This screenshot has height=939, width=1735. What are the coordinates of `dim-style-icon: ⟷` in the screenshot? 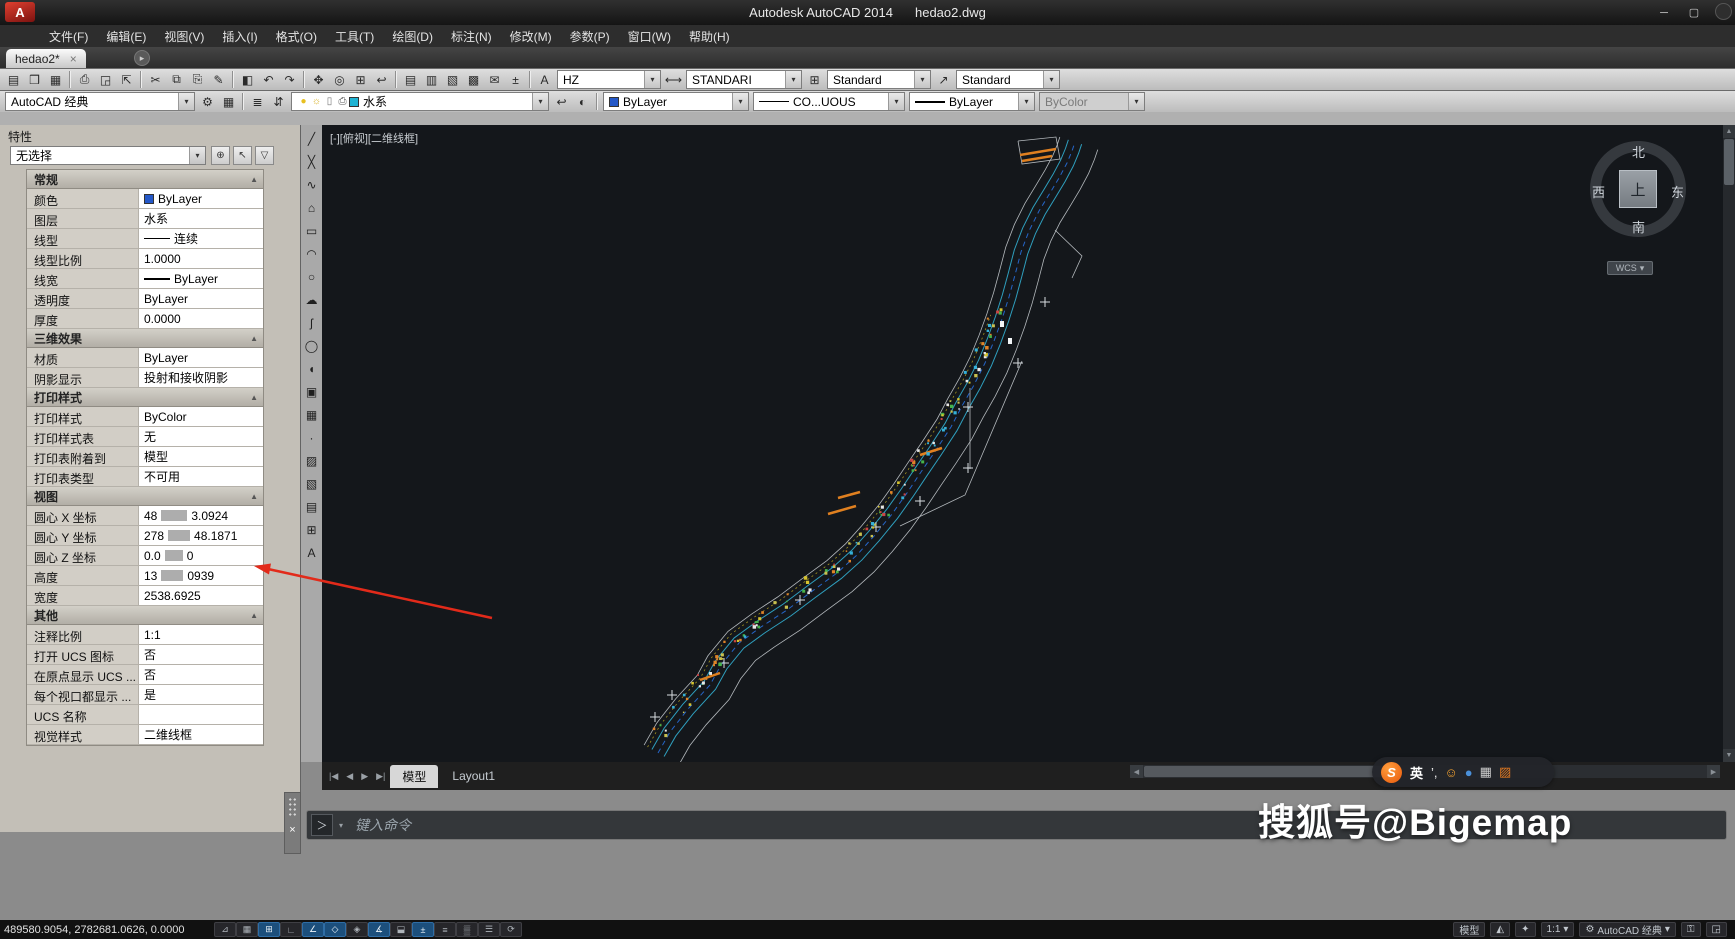 It's located at (673, 79).